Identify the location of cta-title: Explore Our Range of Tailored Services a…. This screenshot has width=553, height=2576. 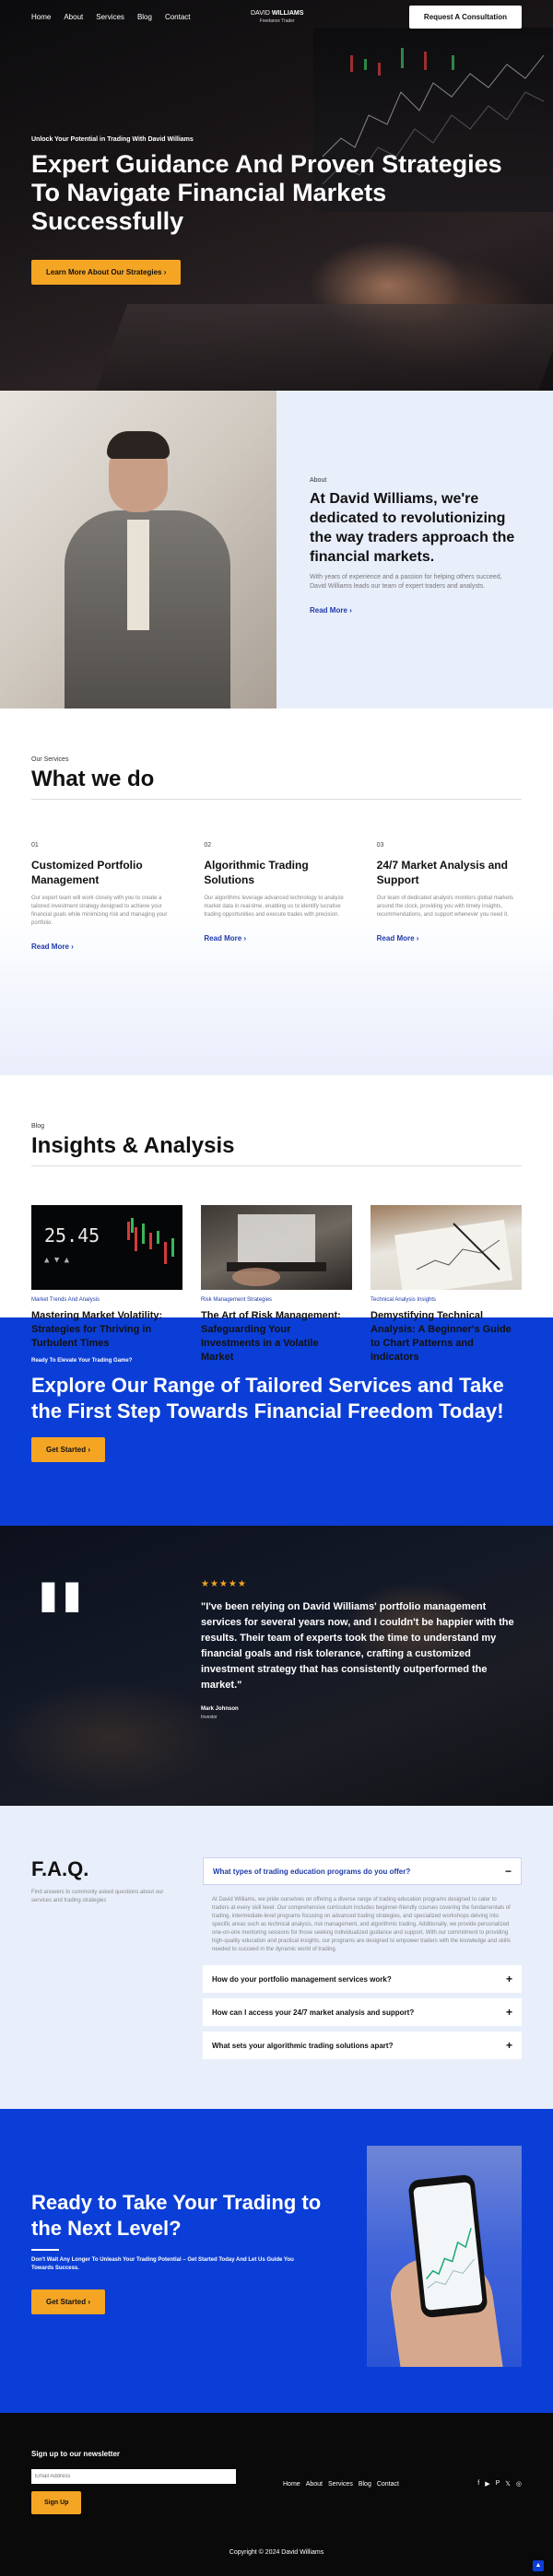
(267, 1398).